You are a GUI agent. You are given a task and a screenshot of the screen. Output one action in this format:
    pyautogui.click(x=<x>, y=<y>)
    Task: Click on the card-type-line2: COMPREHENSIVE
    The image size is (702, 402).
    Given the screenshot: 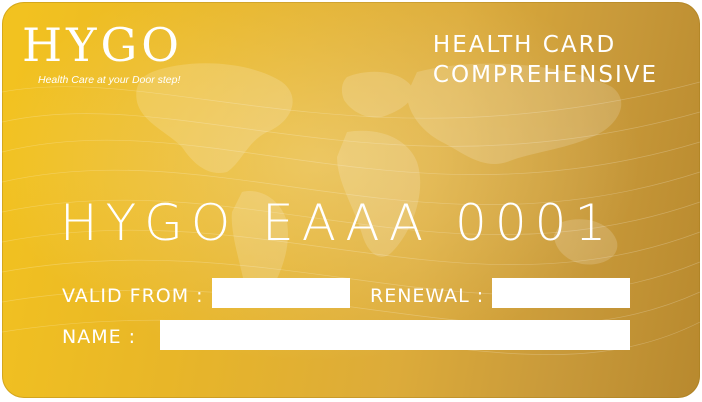 What is the action you would take?
    pyautogui.click(x=545, y=75)
    